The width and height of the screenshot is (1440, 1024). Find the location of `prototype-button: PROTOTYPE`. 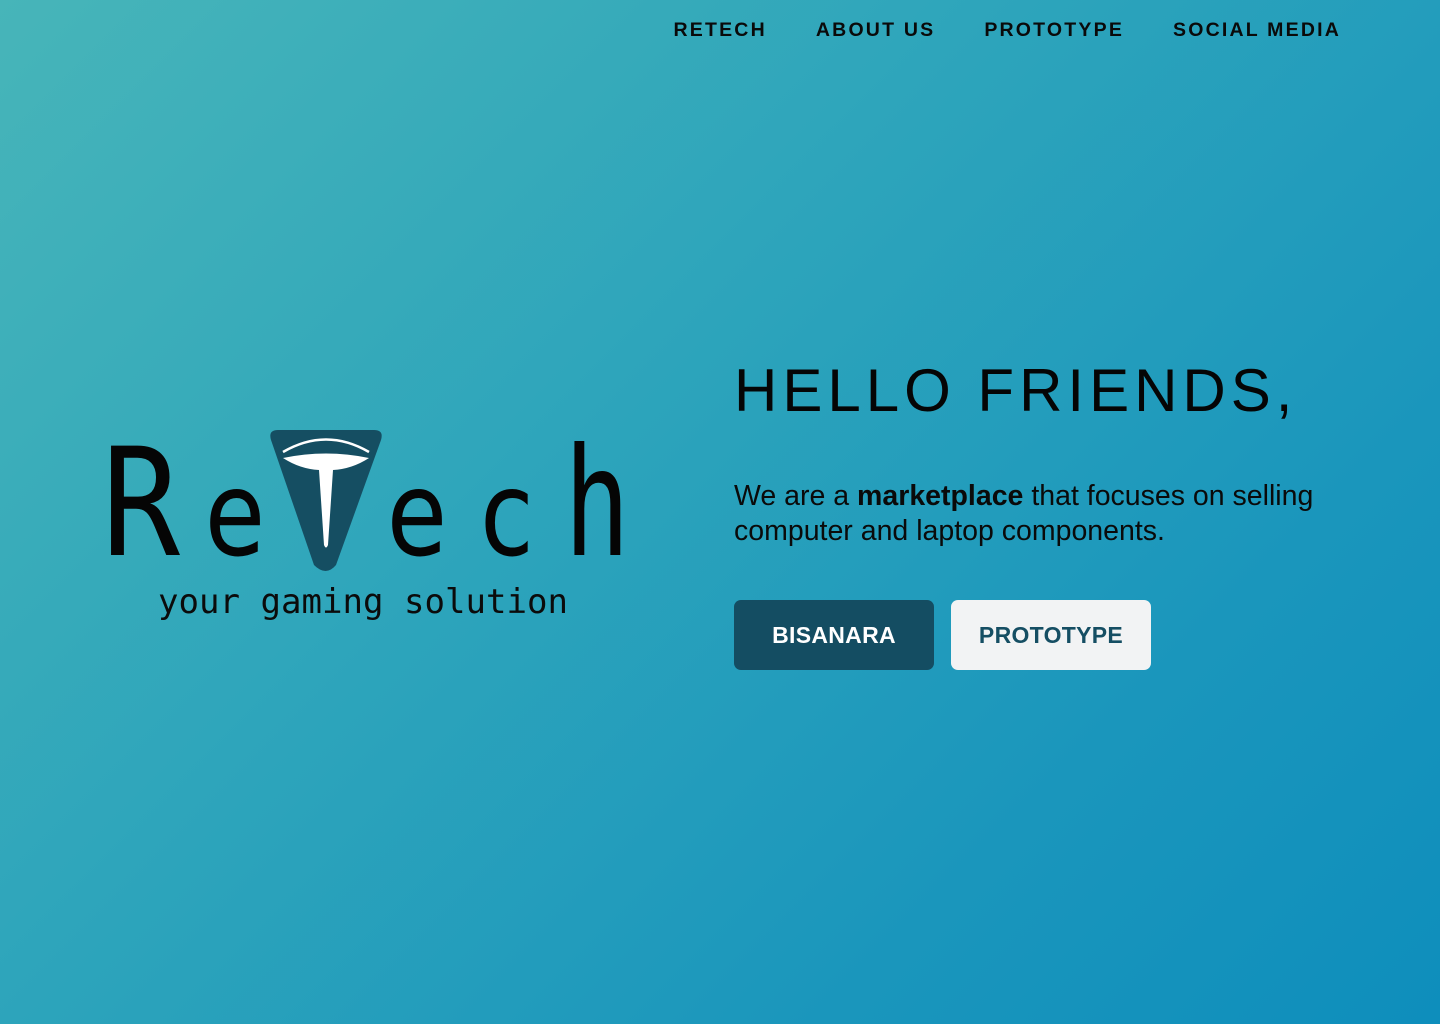

prototype-button: PROTOTYPE is located at coordinates (1051, 635).